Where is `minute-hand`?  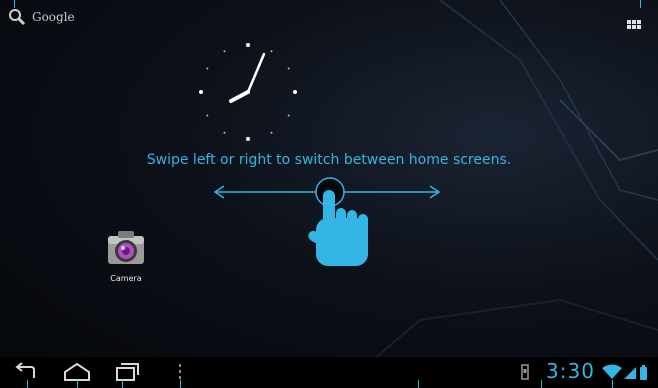 minute-hand is located at coordinates (256, 73).